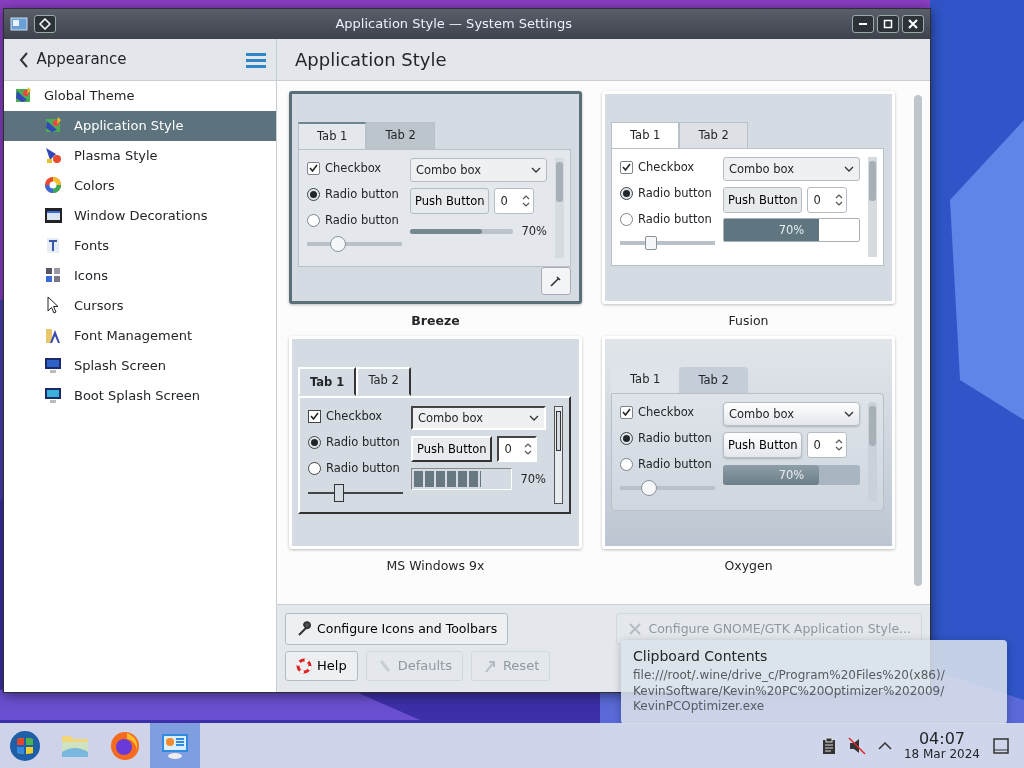 The image size is (1024, 768). I want to click on back-button: Appearance, so click(72, 59).